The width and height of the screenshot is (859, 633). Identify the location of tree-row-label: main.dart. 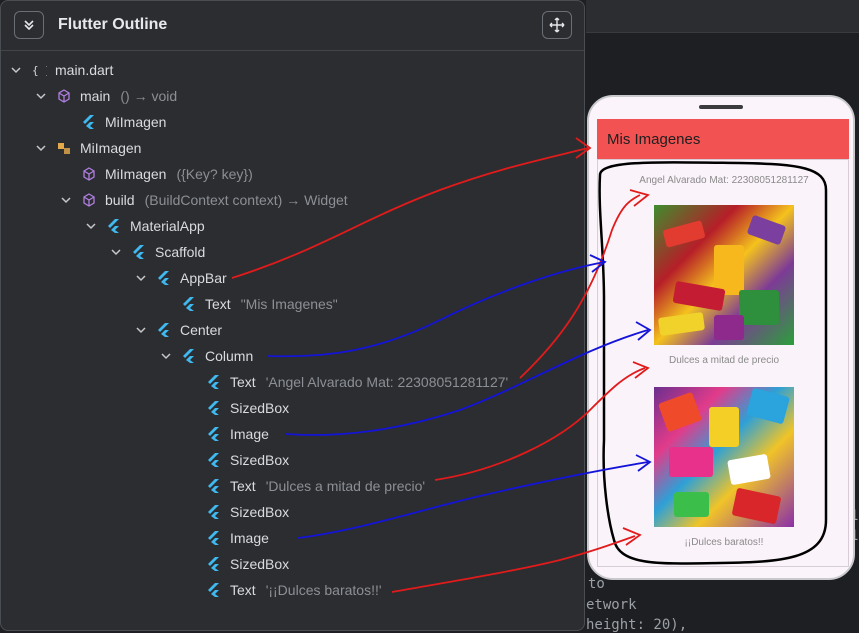
(84, 70).